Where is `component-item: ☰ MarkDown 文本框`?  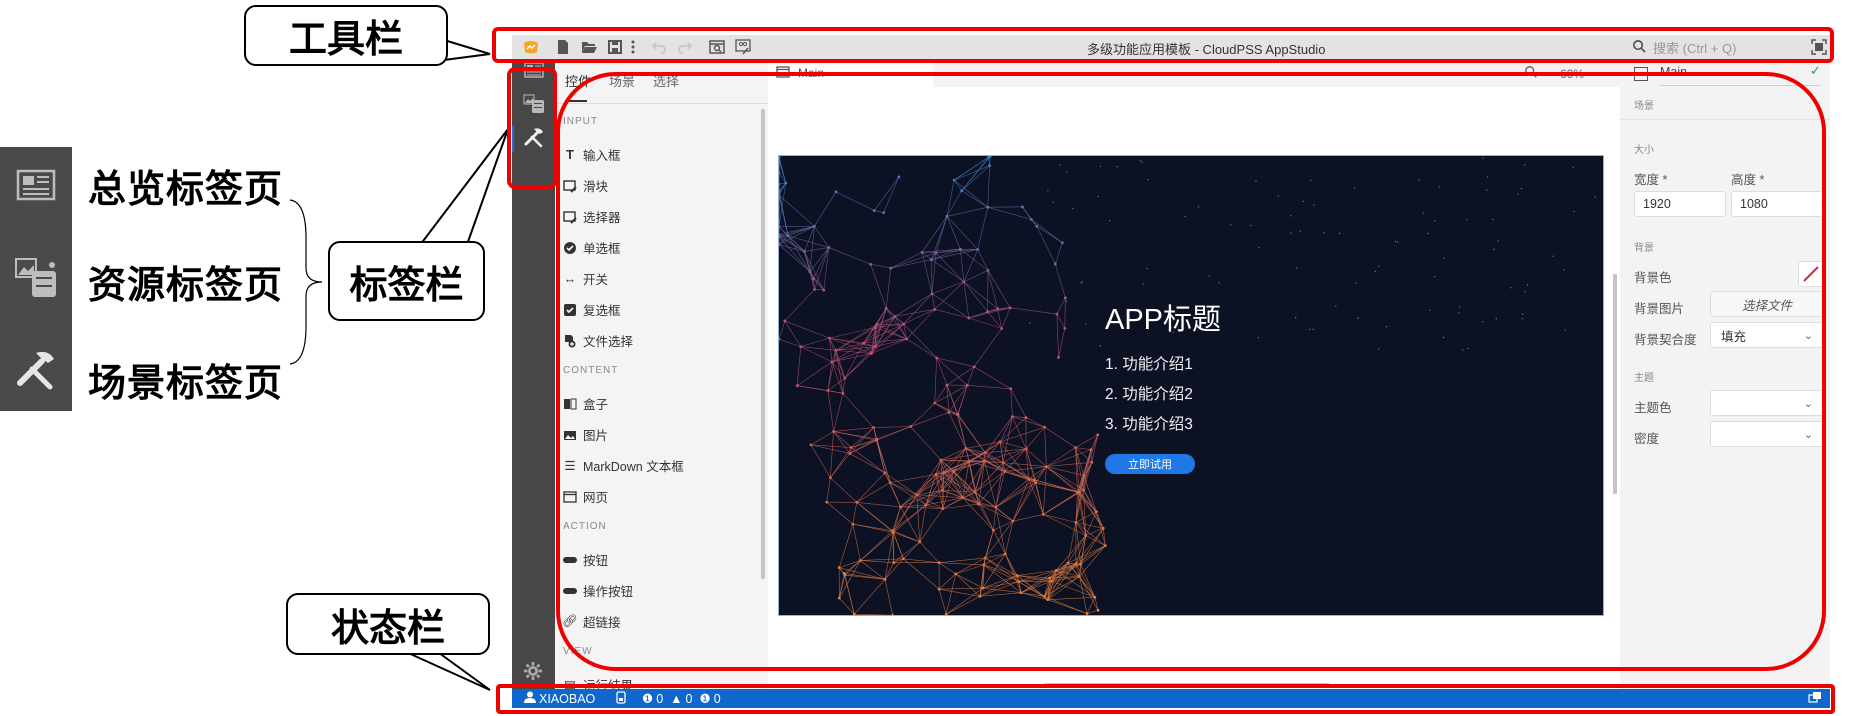 component-item: ☰ MarkDown 文本框 is located at coordinates (623, 465).